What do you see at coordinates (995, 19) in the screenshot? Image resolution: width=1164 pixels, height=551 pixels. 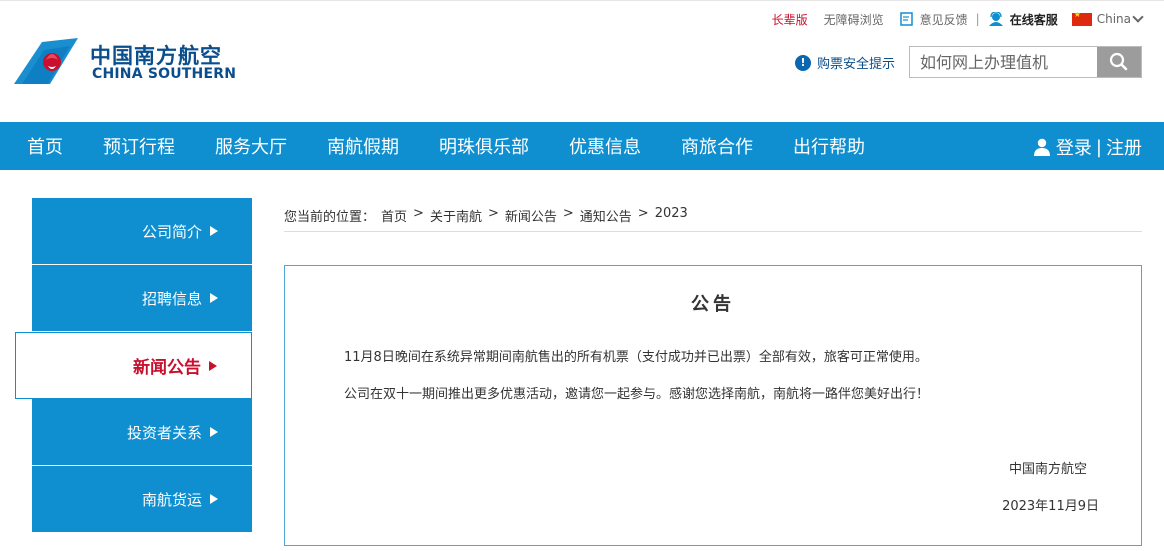 I see `customer-service-icon` at bounding box center [995, 19].